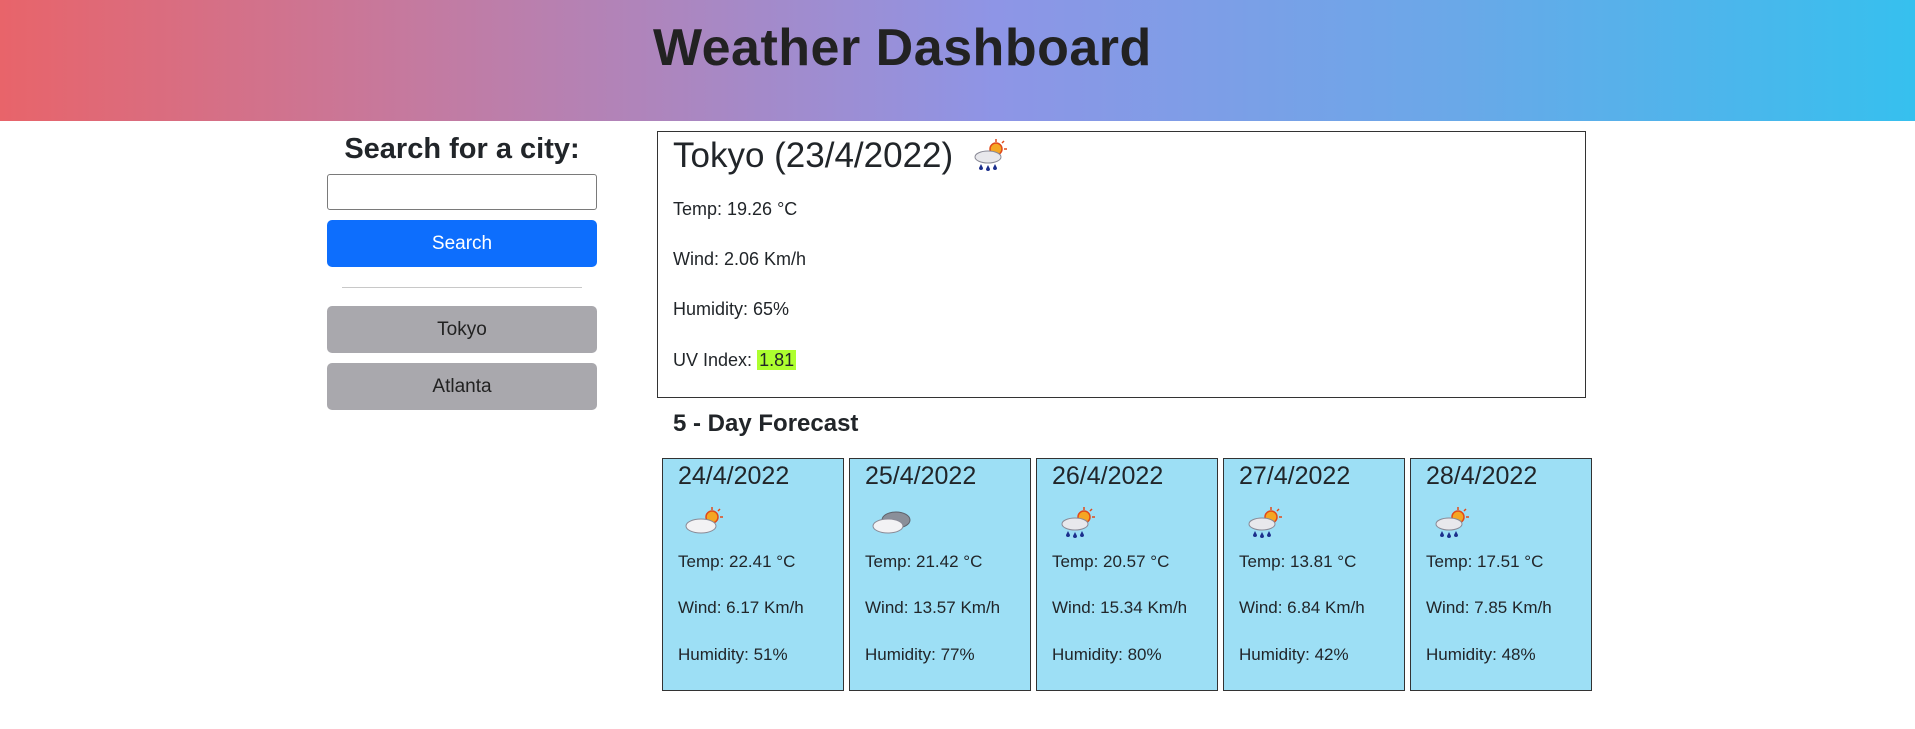 The width and height of the screenshot is (1915, 729). What do you see at coordinates (740, 259) in the screenshot?
I see `current-wind: Wind: 2.06 Km/h` at bounding box center [740, 259].